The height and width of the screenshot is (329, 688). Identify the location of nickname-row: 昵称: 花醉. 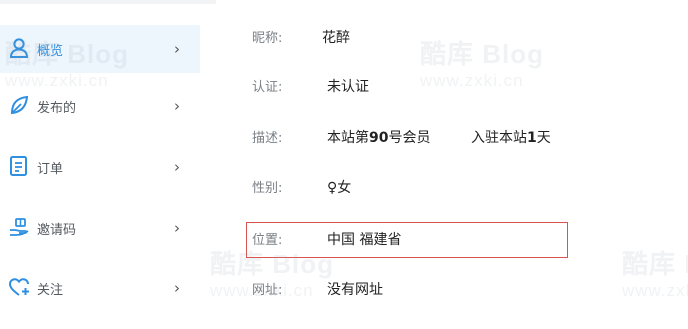
(462, 38).